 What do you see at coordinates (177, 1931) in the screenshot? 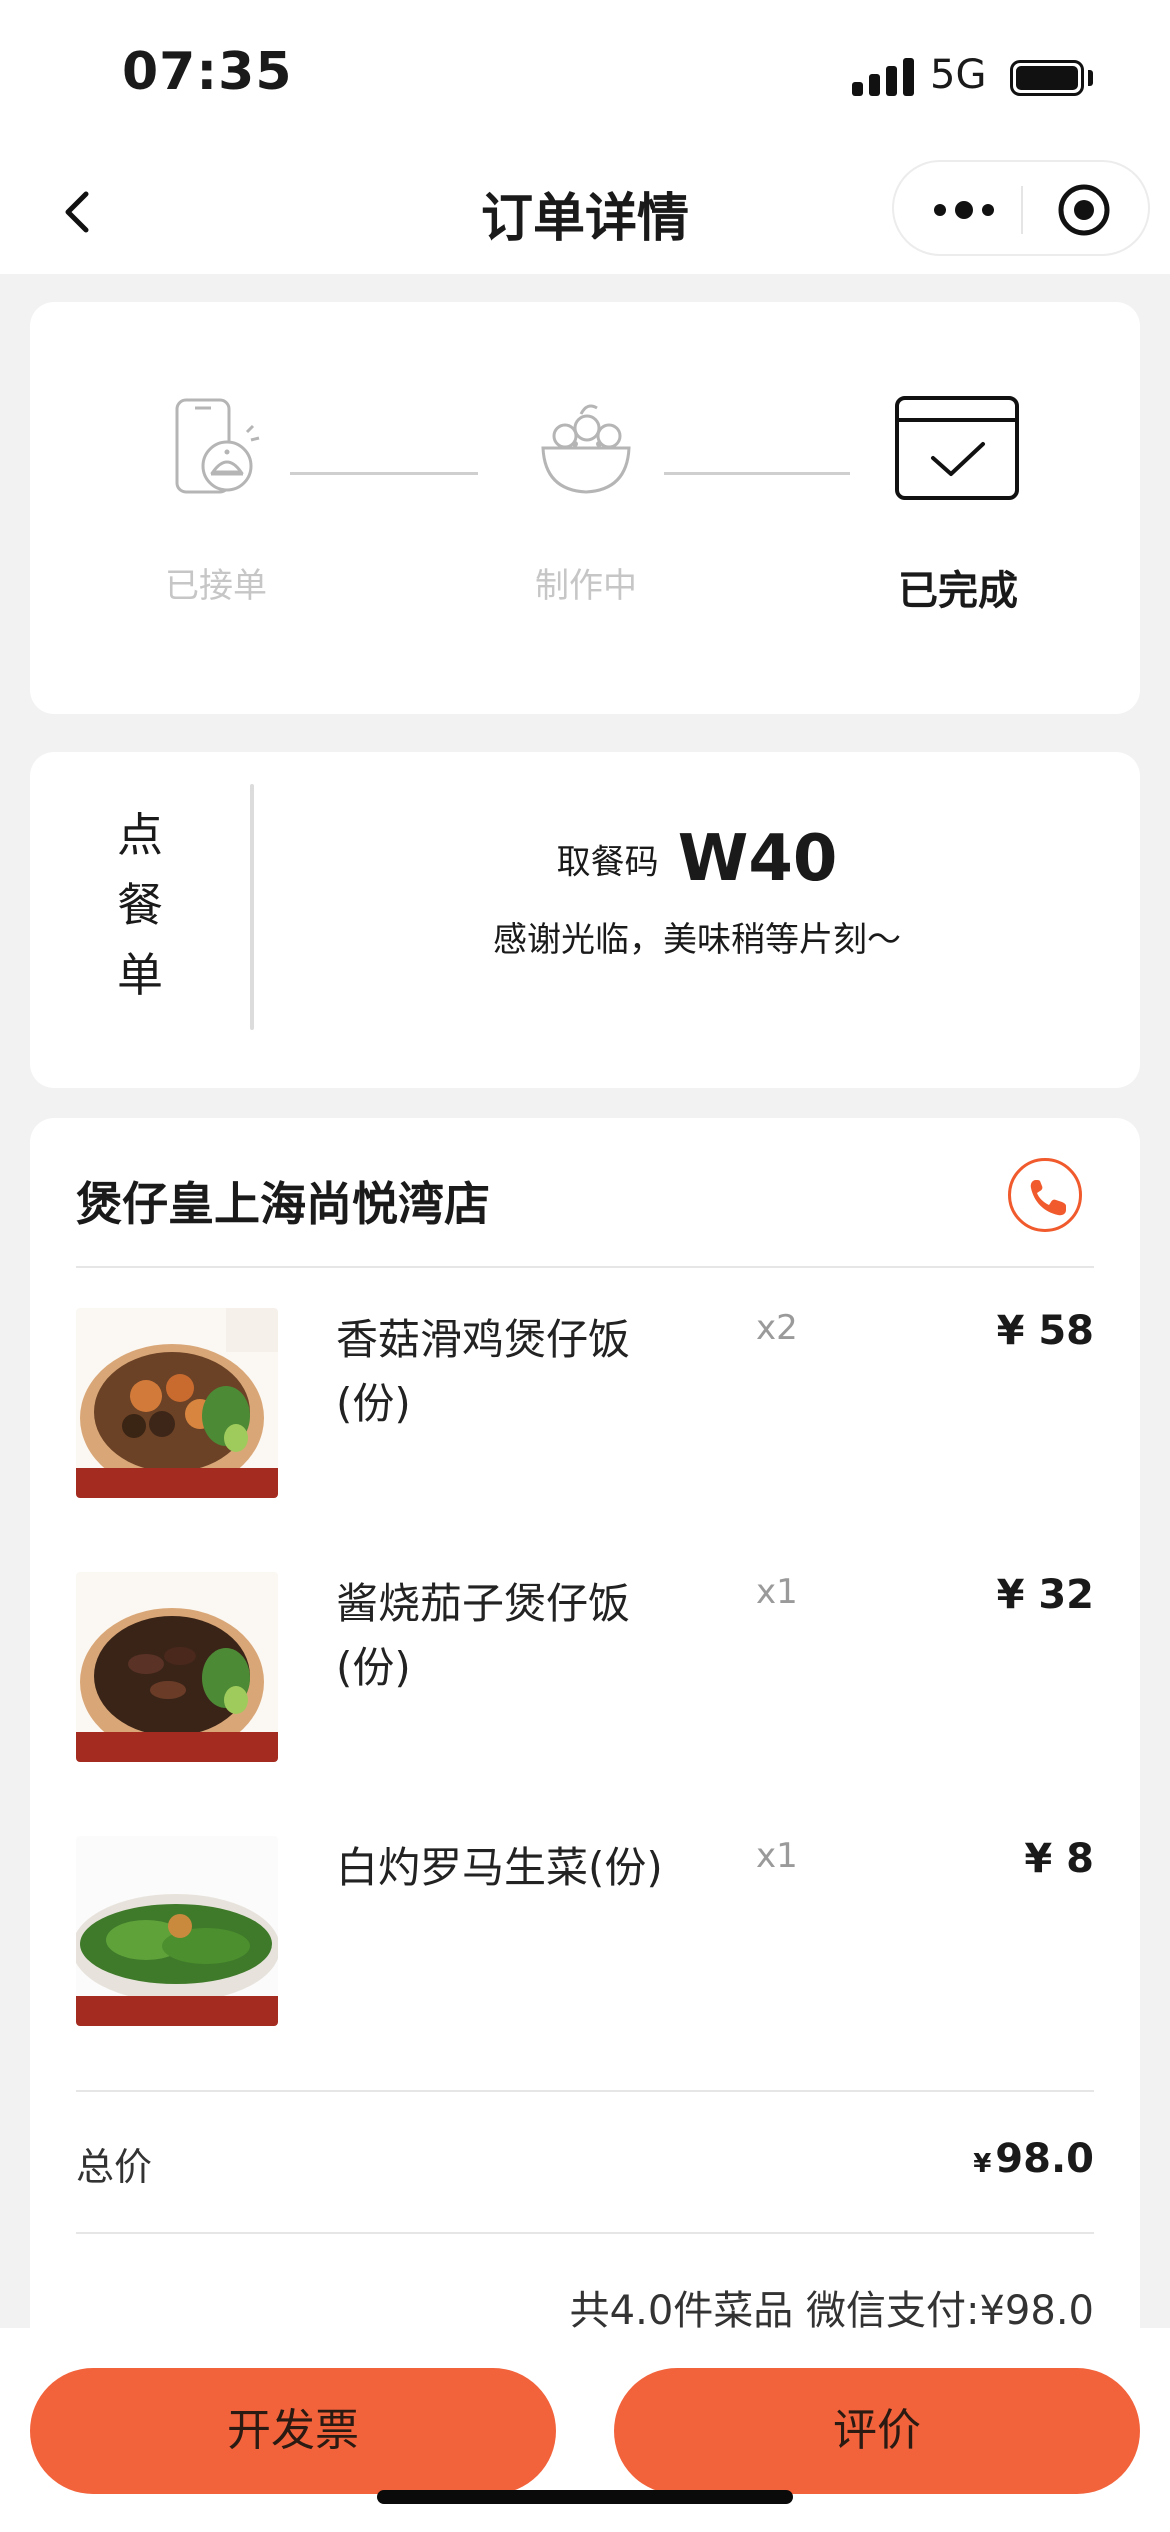
I see `dish-image-lettuce` at bounding box center [177, 1931].